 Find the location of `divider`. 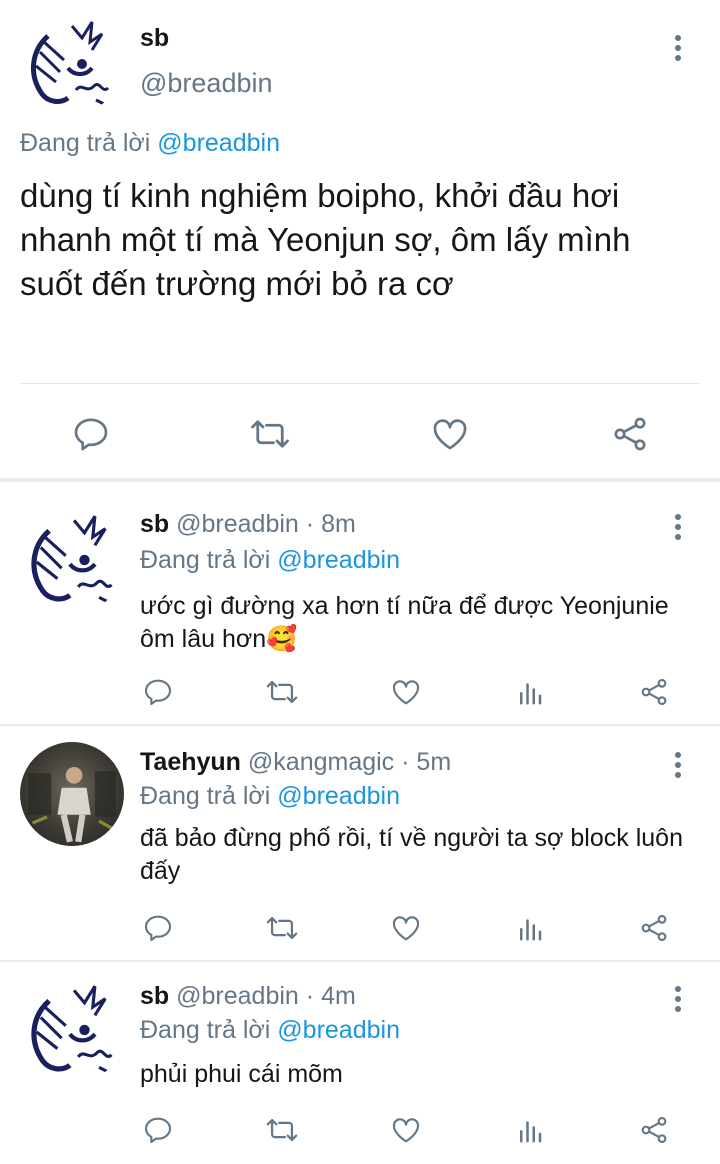

divider is located at coordinates (360, 383).